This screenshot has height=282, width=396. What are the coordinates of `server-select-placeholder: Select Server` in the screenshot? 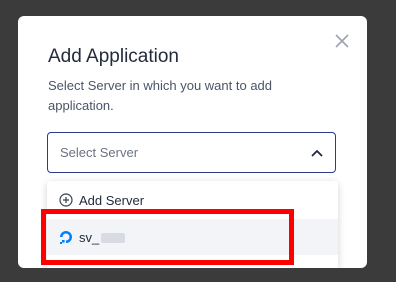 It's located at (99, 152).